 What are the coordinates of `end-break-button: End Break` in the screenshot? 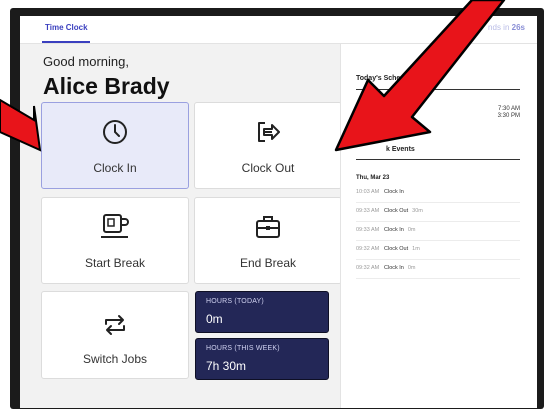 It's located at (268, 240).